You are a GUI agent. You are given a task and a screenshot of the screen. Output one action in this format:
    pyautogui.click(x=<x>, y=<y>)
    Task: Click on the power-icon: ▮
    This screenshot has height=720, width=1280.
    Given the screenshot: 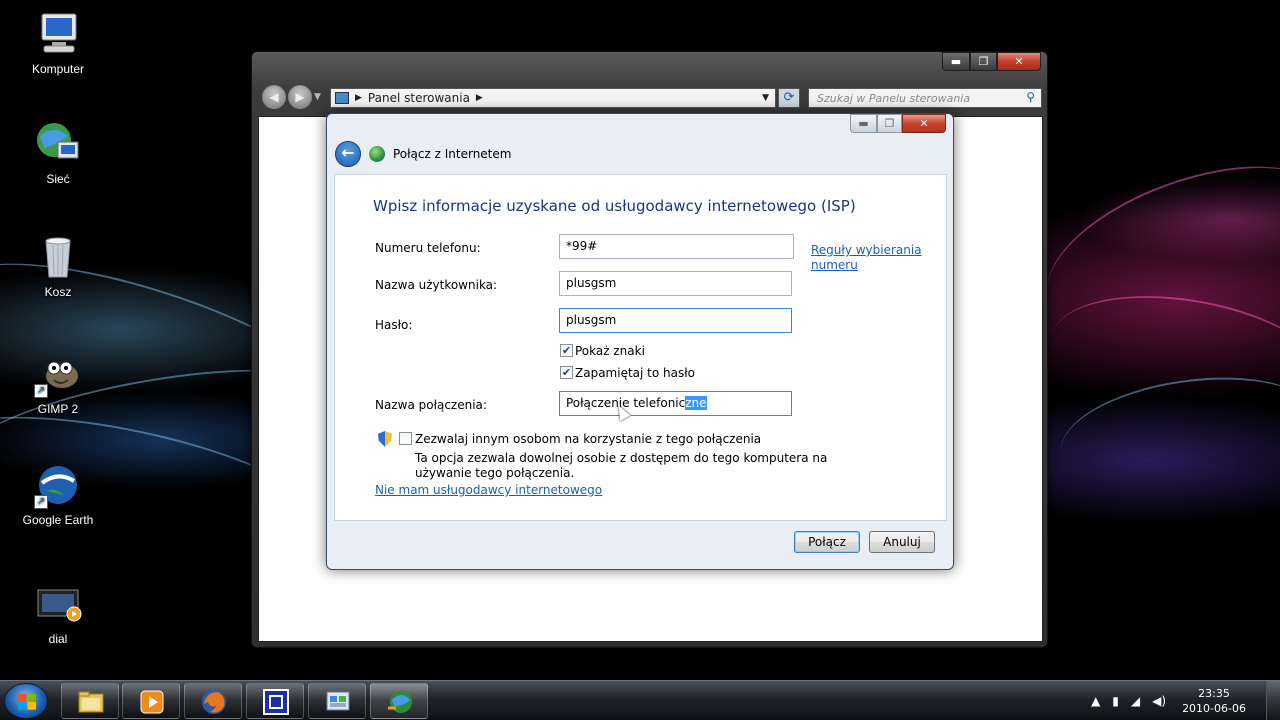 What is the action you would take?
    pyautogui.click(x=1115, y=701)
    